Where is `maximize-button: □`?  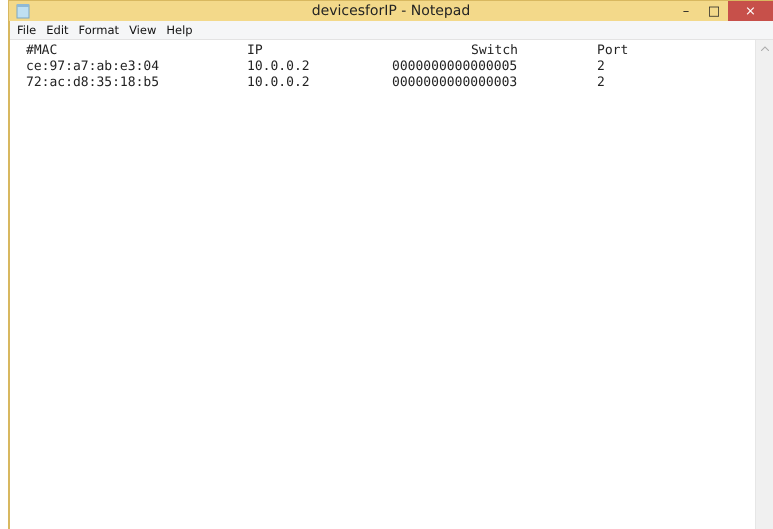 maximize-button: □ is located at coordinates (714, 11).